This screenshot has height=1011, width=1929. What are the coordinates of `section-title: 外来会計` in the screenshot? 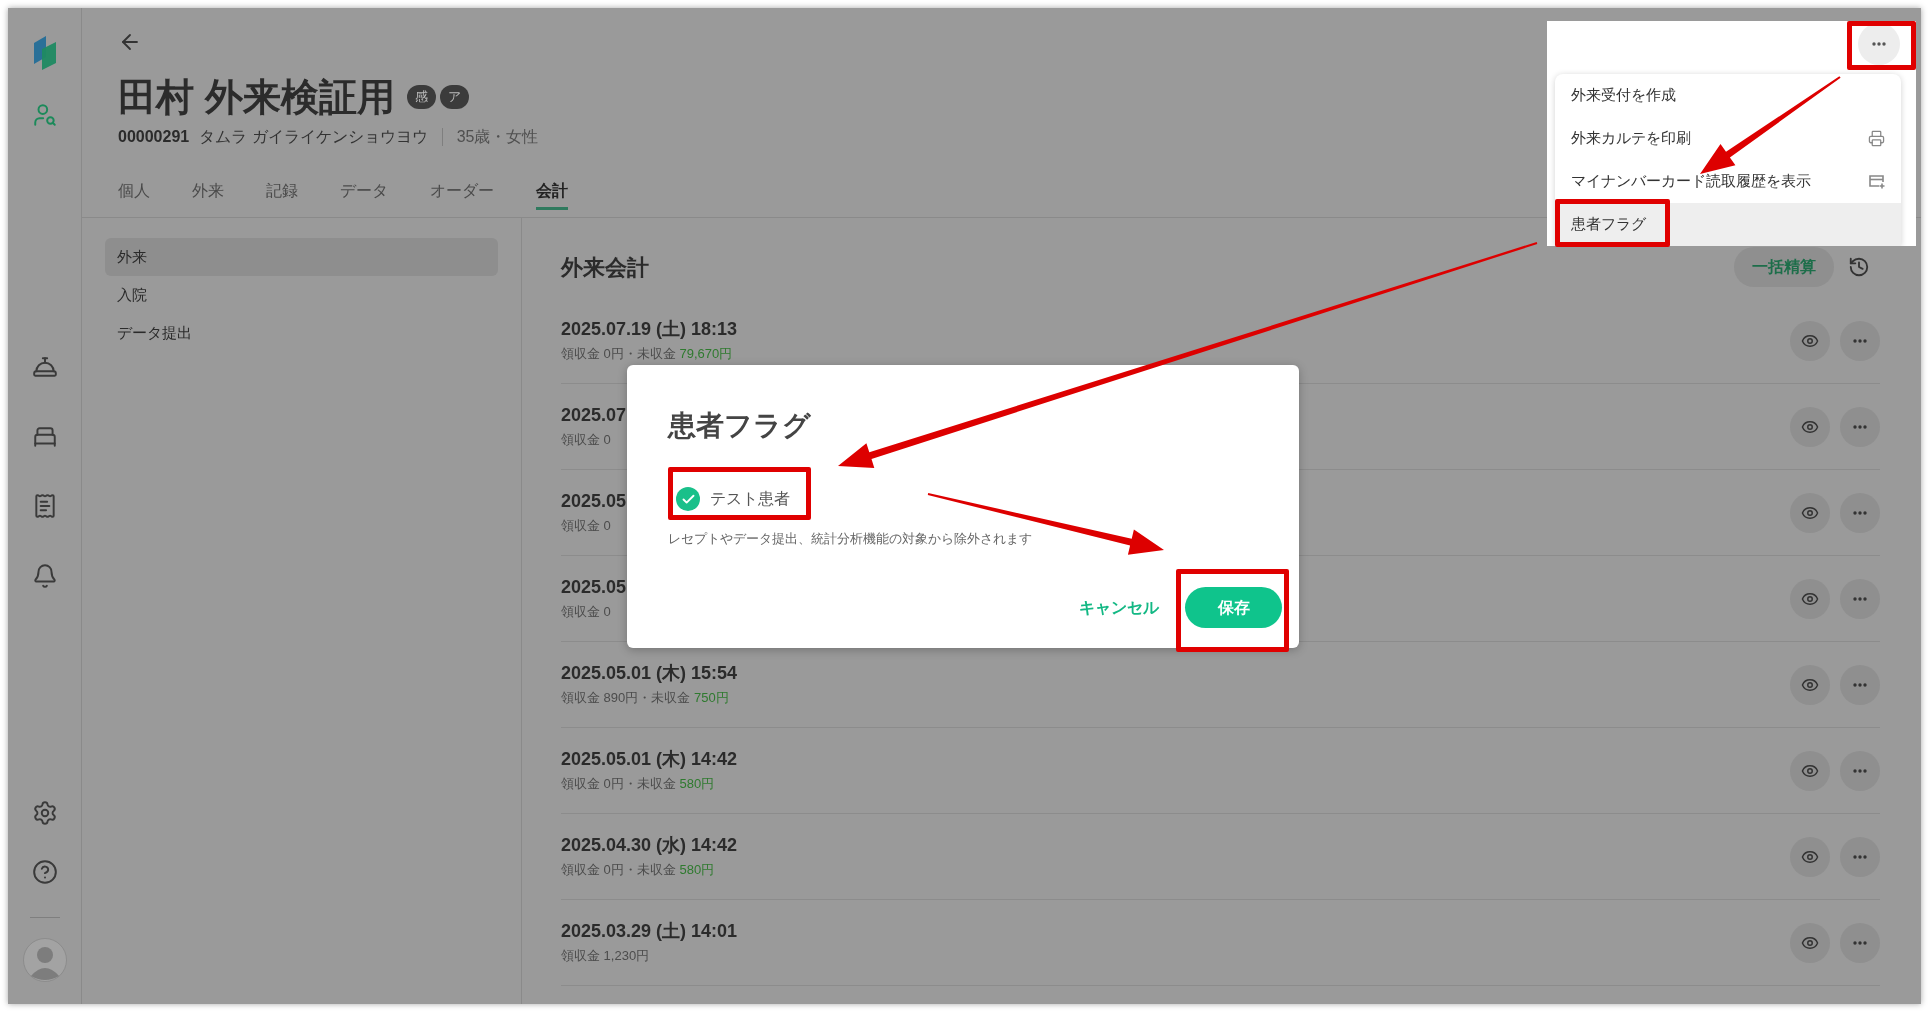 It's located at (605, 267).